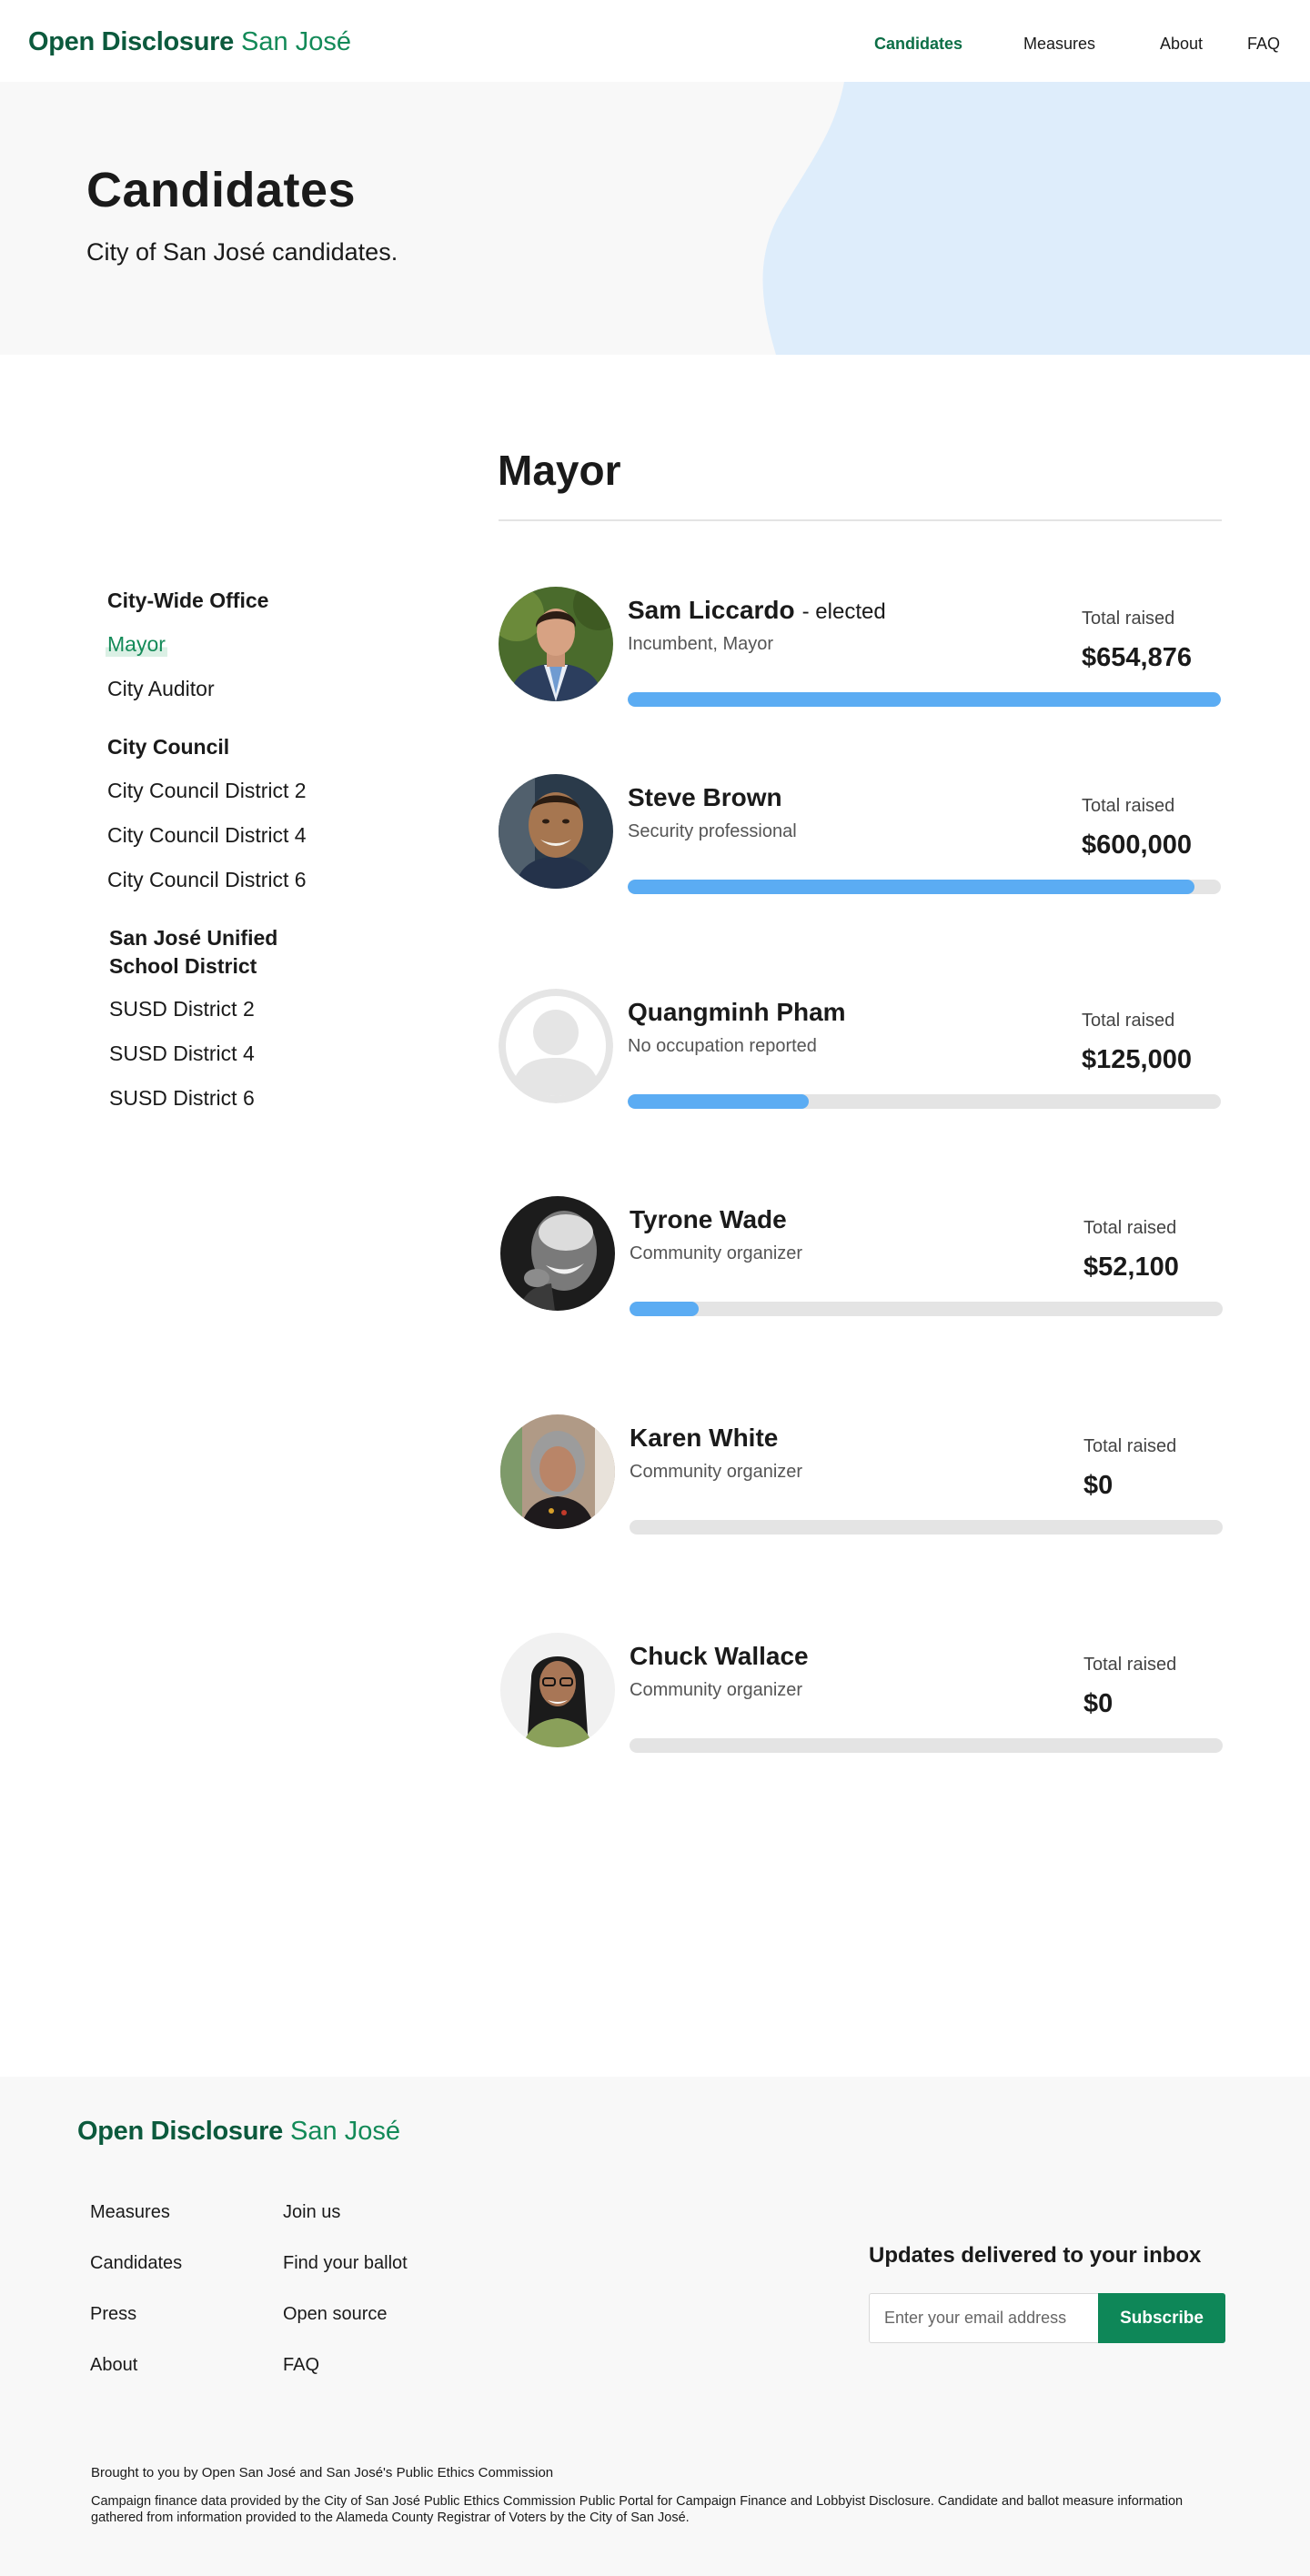  I want to click on page-title: Candidates, so click(221, 190).